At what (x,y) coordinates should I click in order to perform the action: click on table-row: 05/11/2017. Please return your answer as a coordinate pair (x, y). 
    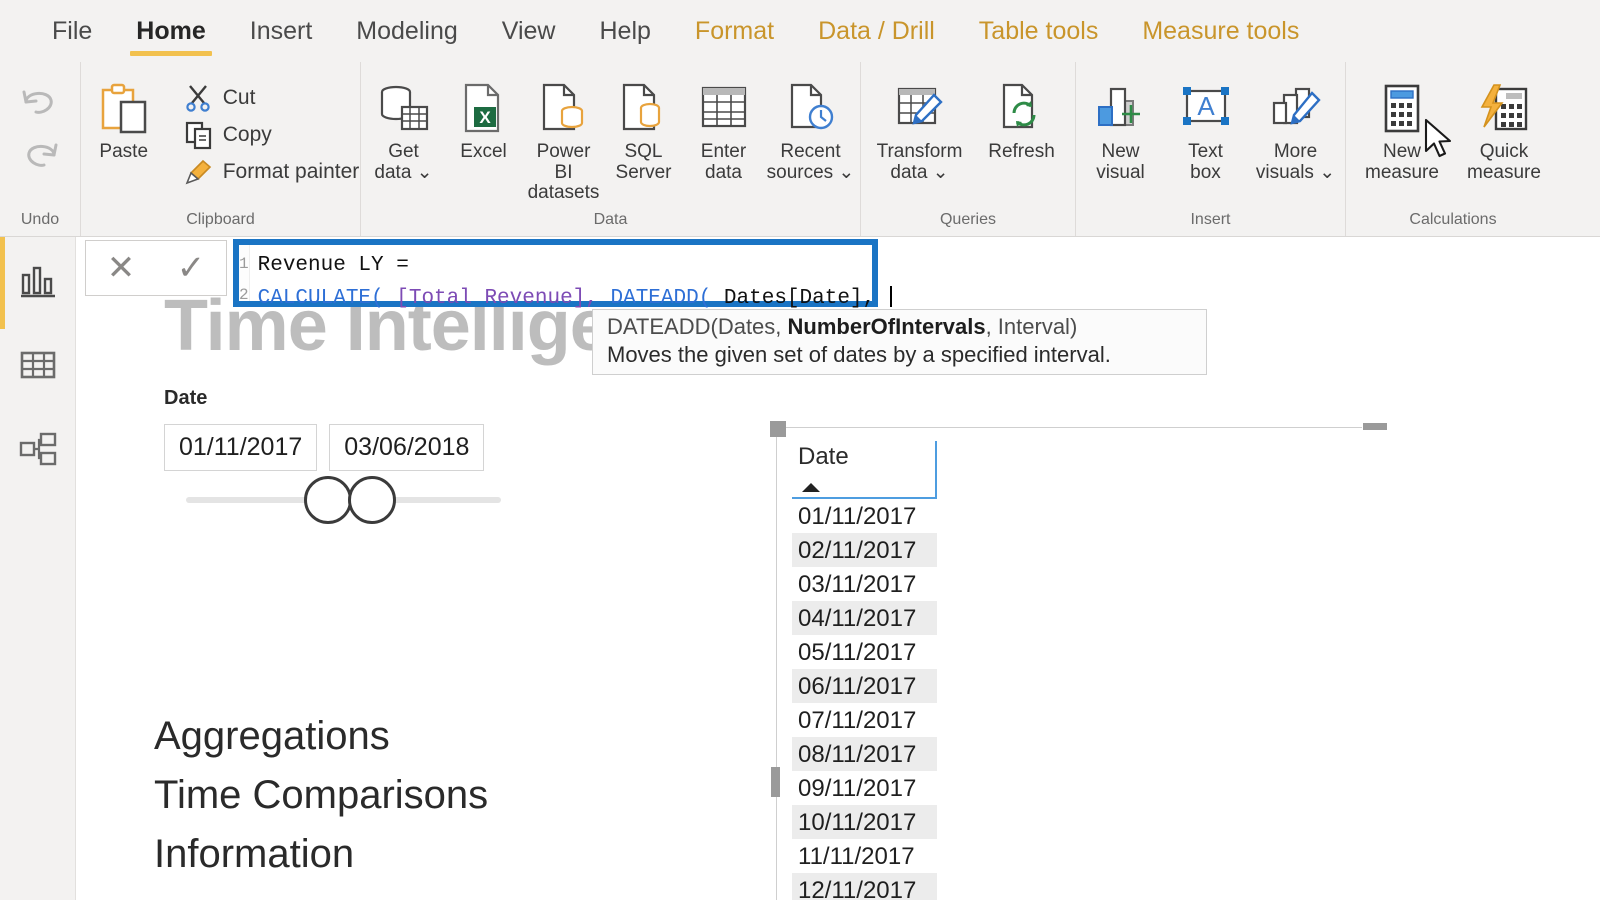
    Looking at the image, I should click on (864, 652).